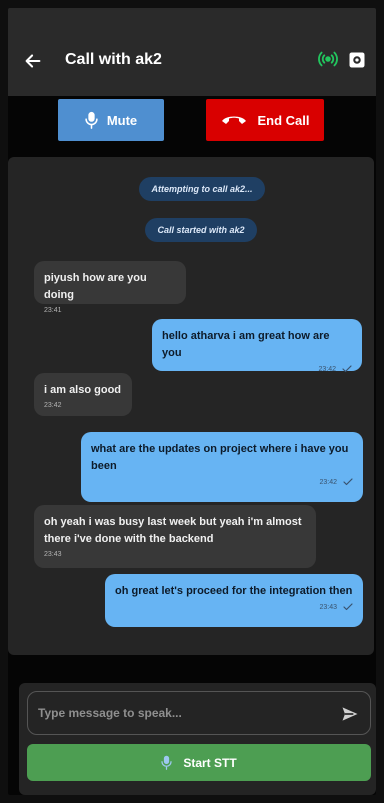 Image resolution: width=384 pixels, height=803 pixels. Describe the element at coordinates (95, 286) in the screenshot. I see `message-text: piyush how are you doing` at that location.